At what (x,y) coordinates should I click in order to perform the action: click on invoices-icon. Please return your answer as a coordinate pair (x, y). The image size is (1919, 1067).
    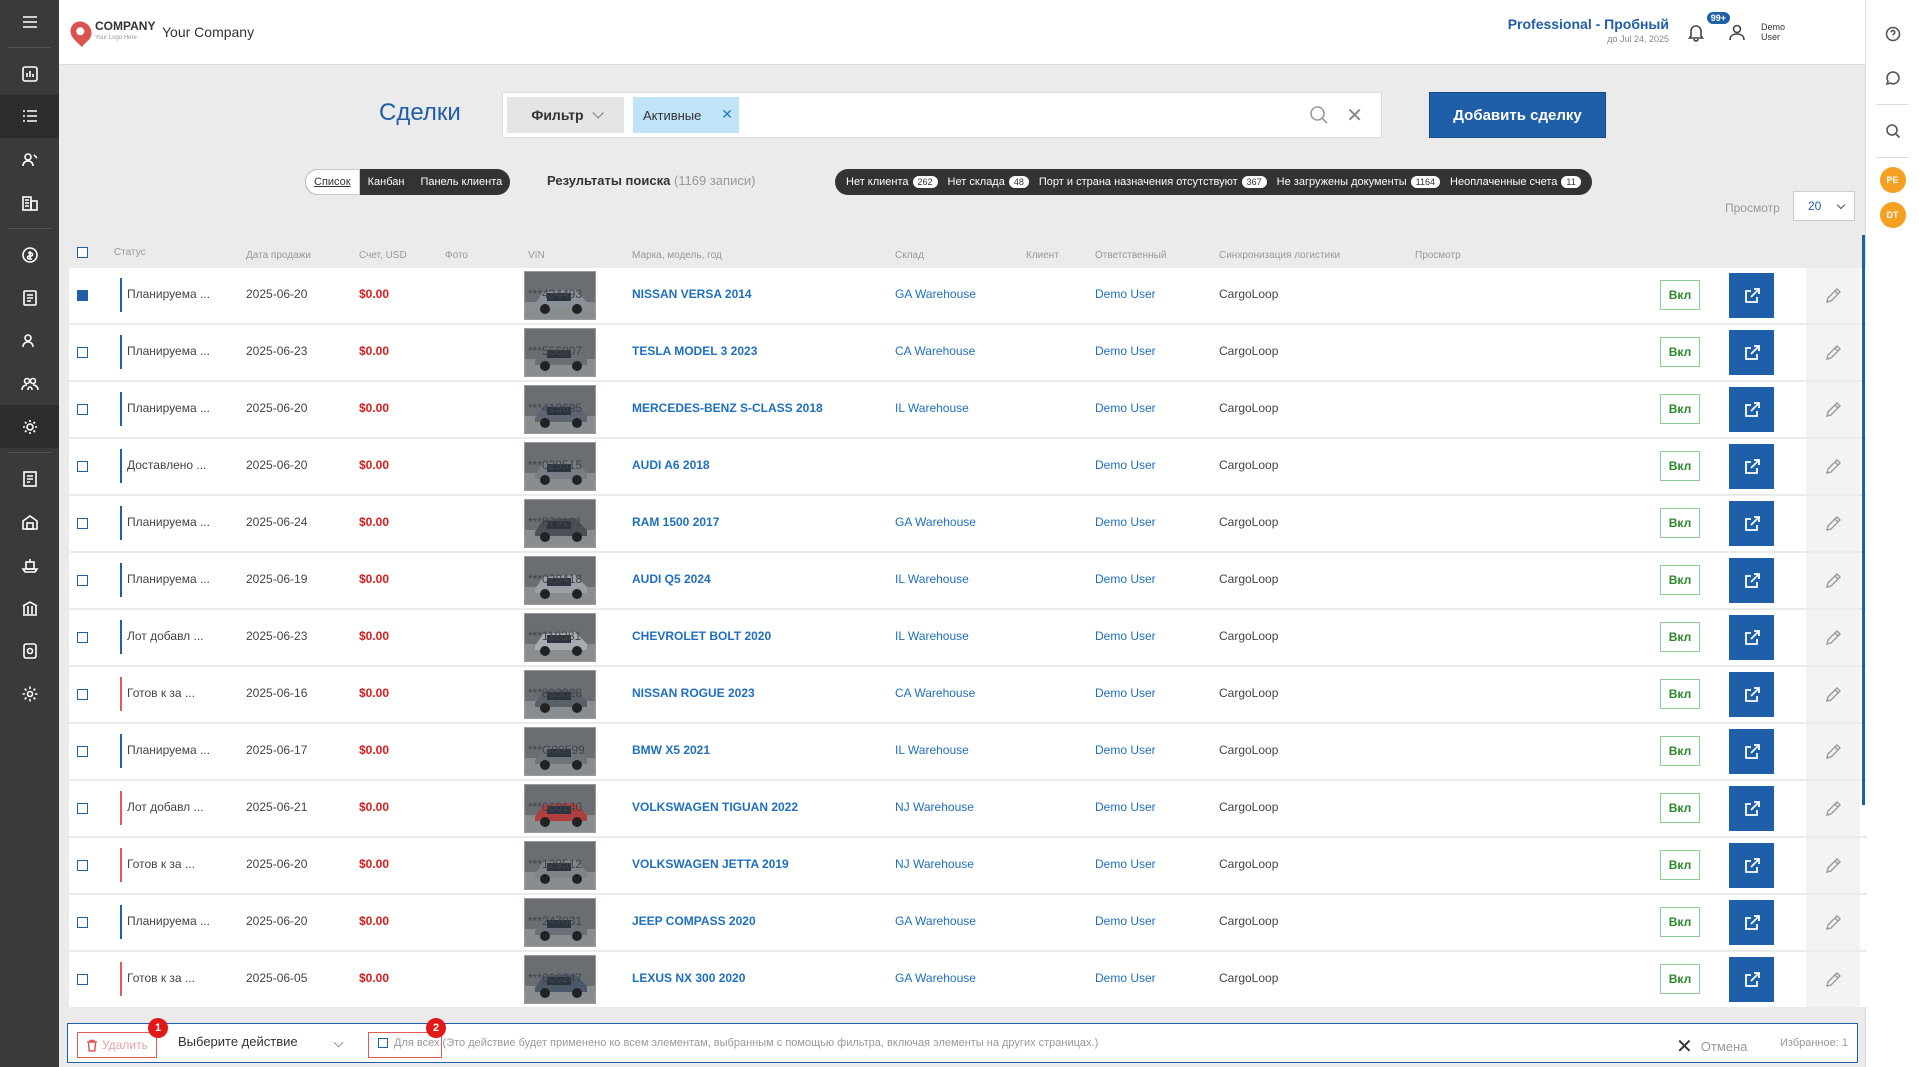
    Looking at the image, I should click on (29, 650).